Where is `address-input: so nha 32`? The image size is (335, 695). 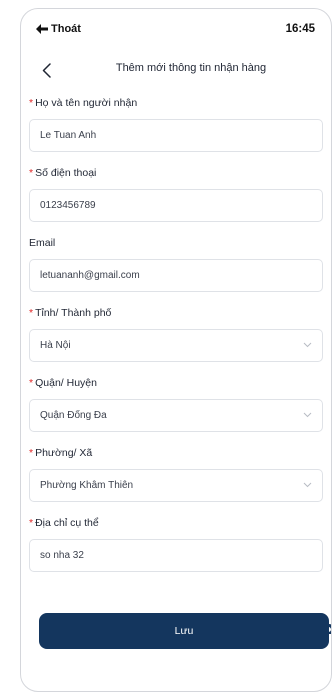
address-input: so nha 32 is located at coordinates (176, 555).